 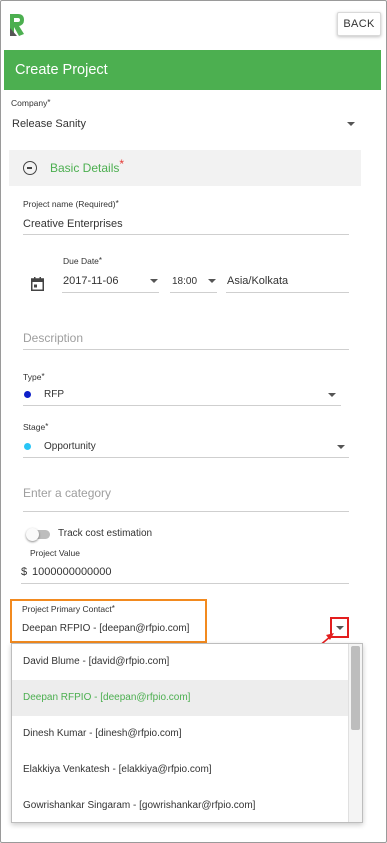 I want to click on due-date-underline, so click(x=110, y=292).